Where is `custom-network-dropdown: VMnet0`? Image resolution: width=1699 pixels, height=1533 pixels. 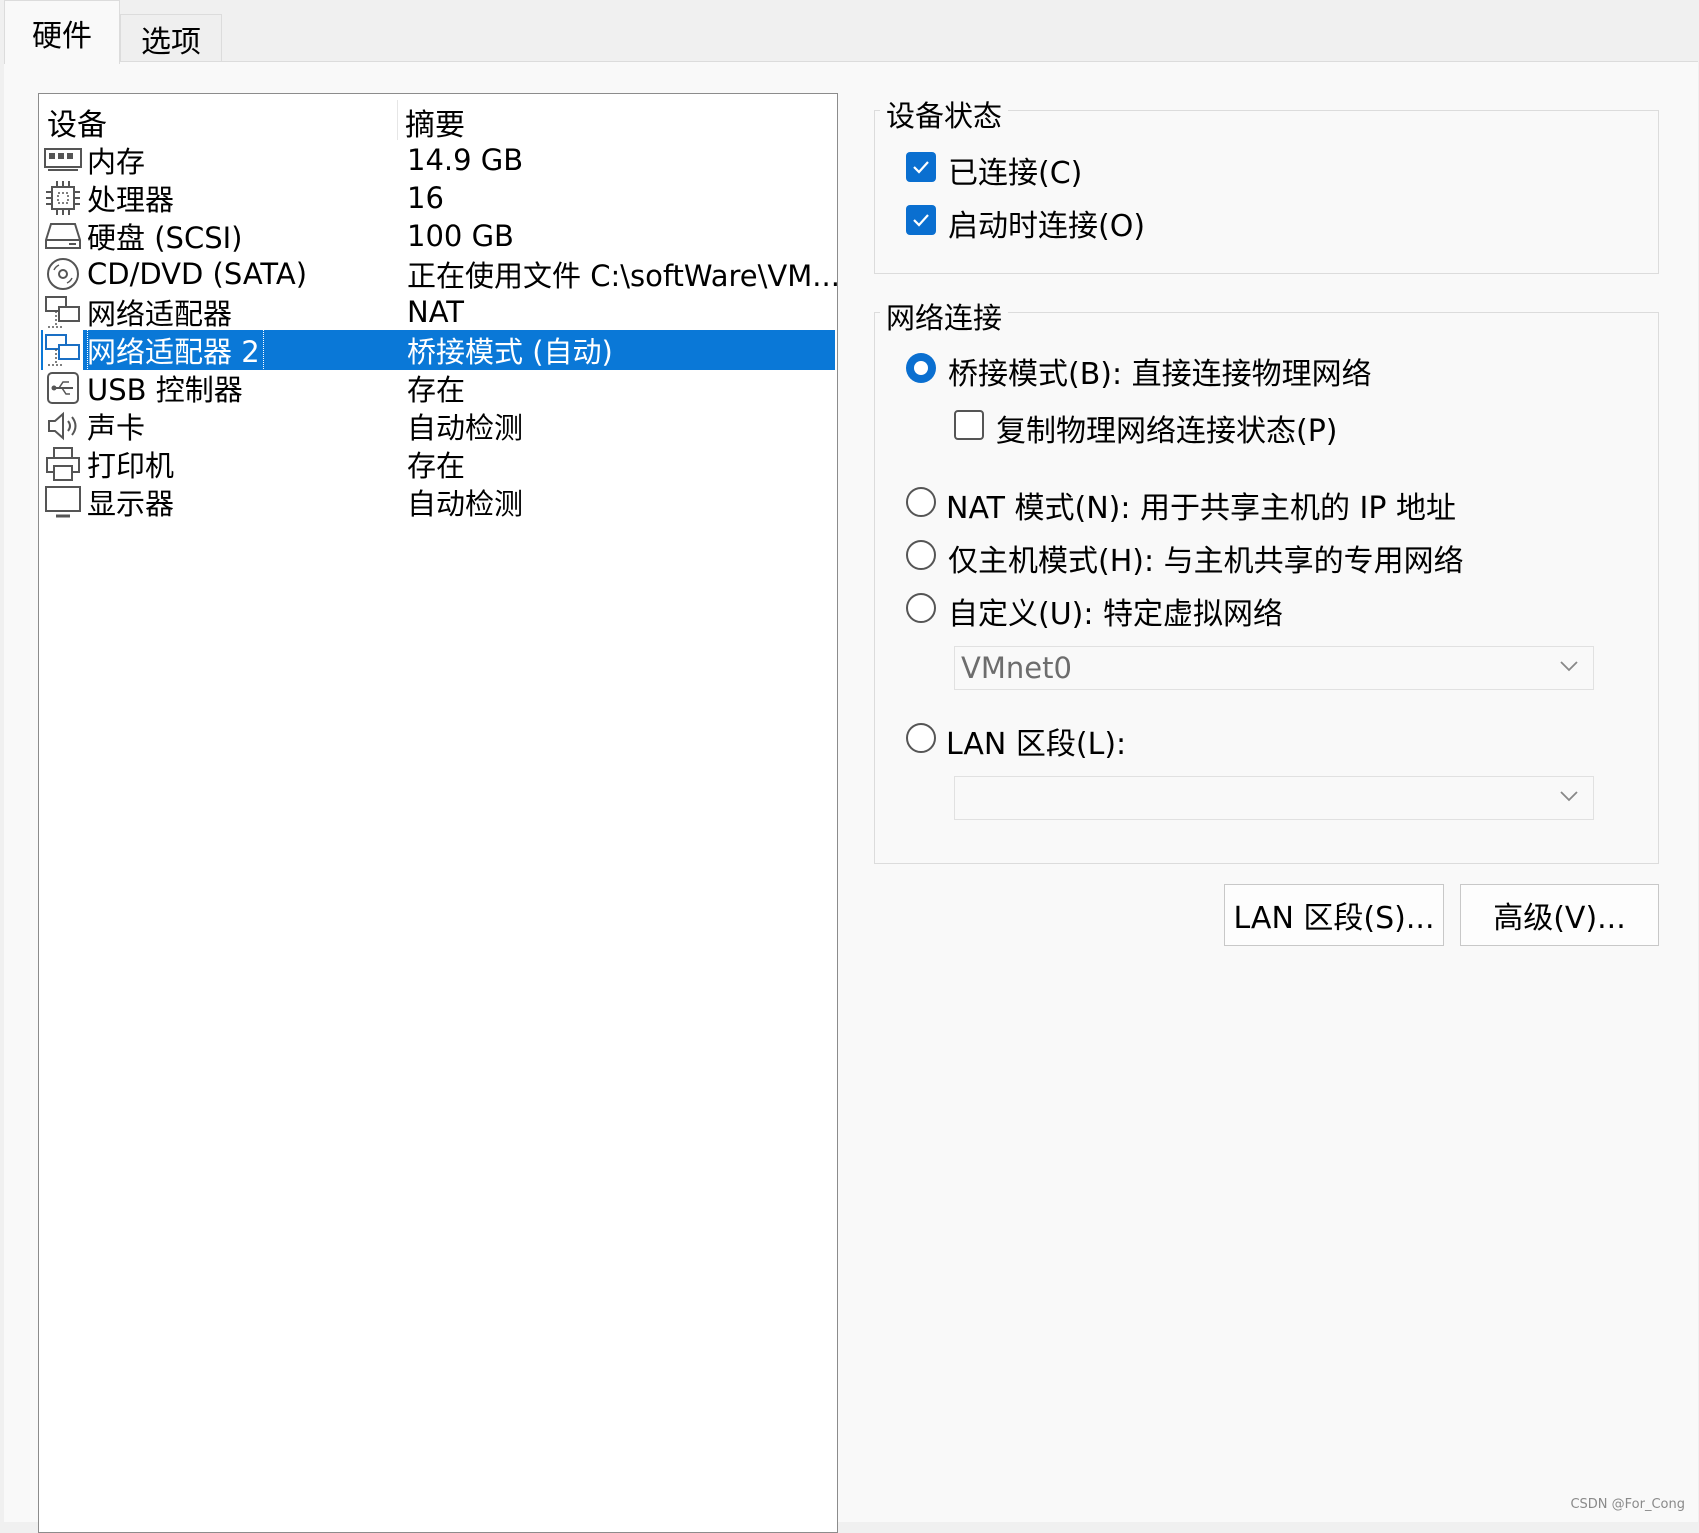
custom-network-dropdown: VMnet0 is located at coordinates (1274, 668).